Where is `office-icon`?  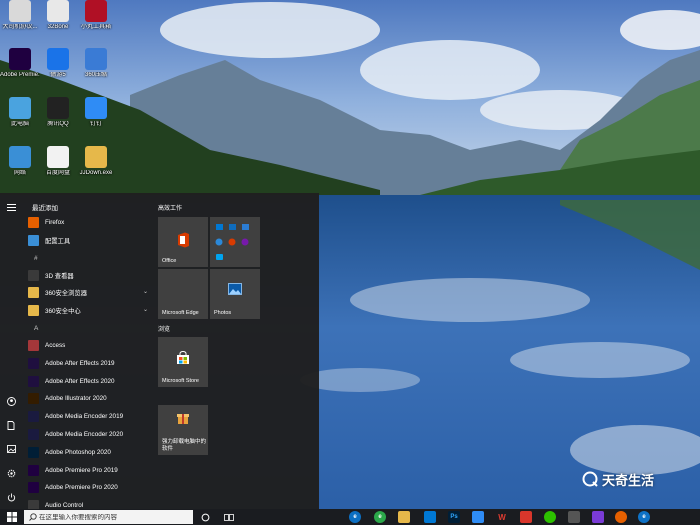 office-icon is located at coordinates (183, 240).